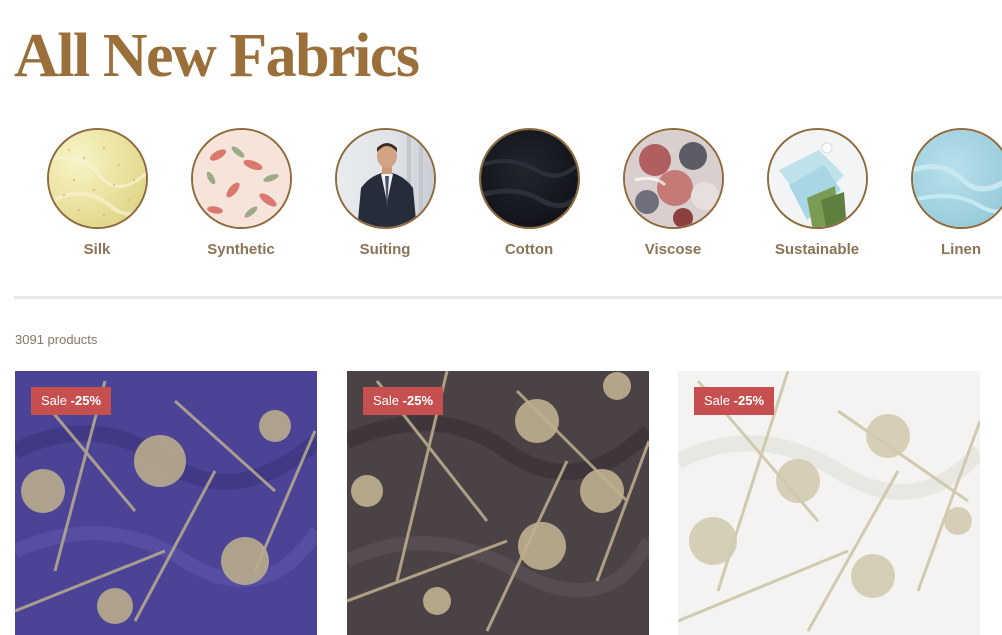 The image size is (1002, 635). What do you see at coordinates (817, 249) in the screenshot?
I see `category-label: Sustainable` at bounding box center [817, 249].